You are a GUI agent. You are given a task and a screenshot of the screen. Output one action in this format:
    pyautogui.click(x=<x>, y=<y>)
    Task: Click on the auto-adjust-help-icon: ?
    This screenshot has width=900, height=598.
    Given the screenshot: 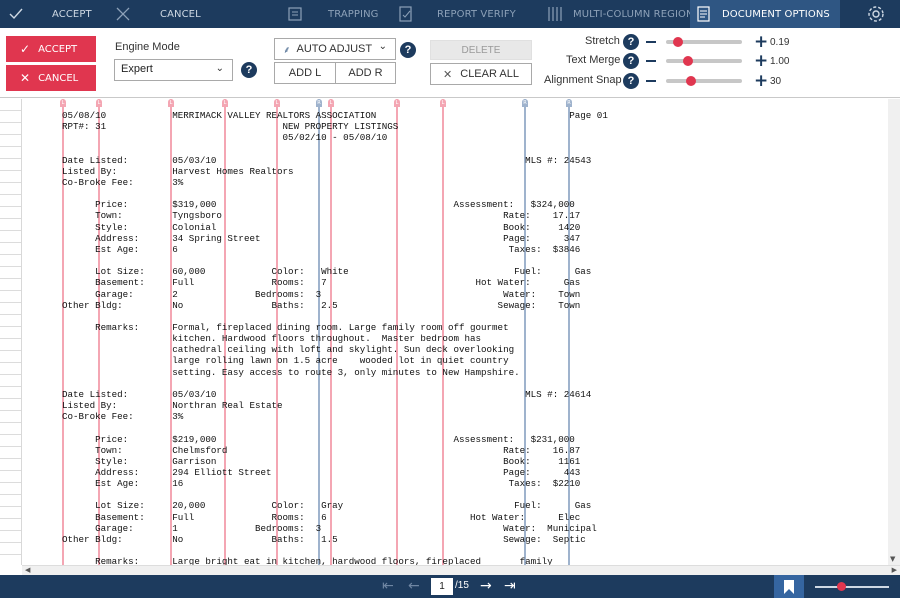 What is the action you would take?
    pyautogui.click(x=408, y=50)
    